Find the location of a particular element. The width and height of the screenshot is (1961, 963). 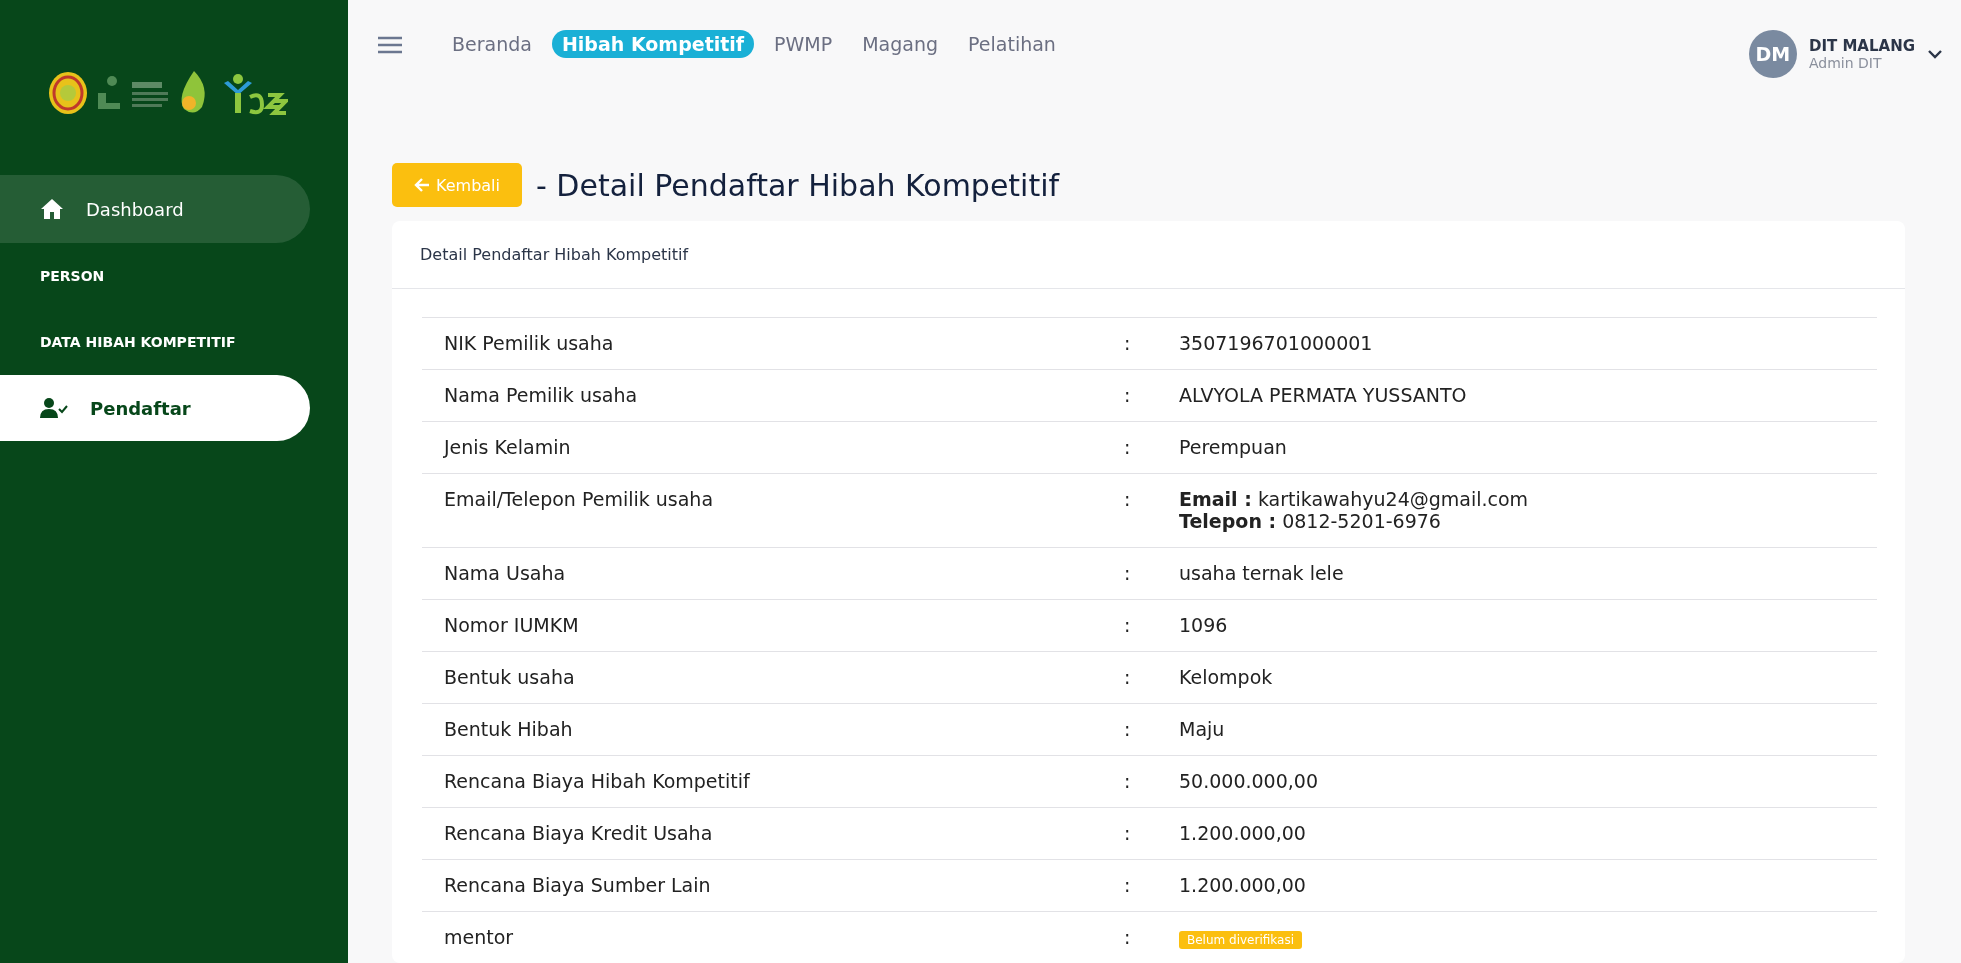

nav-link: Magang is located at coordinates (900, 44).